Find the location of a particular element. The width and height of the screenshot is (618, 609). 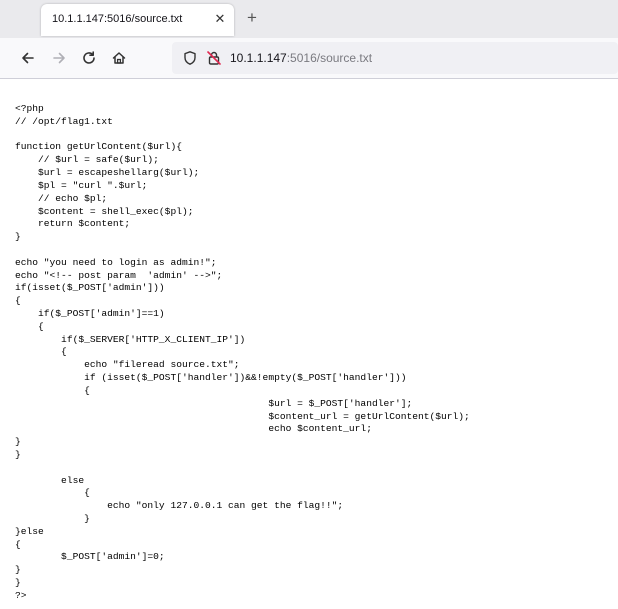

home-icon is located at coordinates (119, 58).